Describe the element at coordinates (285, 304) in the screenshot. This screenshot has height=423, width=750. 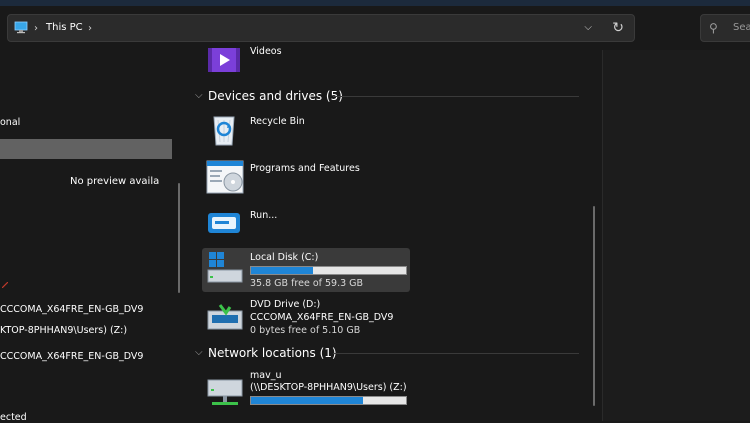
I see `dvd-drive-label: DVD Drive (D:)` at that location.